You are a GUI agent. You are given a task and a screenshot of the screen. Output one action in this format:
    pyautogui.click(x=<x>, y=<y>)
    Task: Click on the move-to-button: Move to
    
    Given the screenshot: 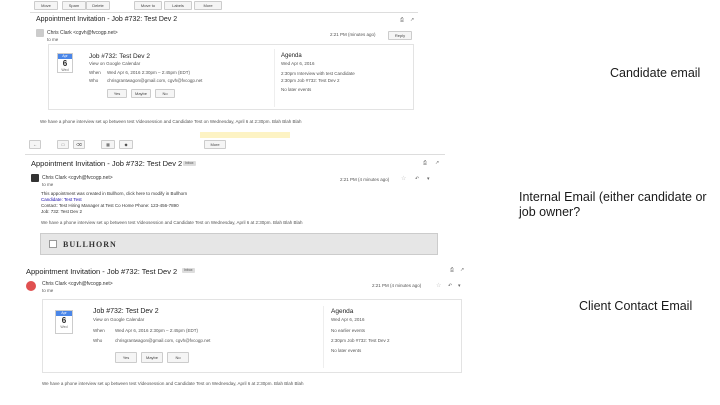 What is the action you would take?
    pyautogui.click(x=148, y=5)
    